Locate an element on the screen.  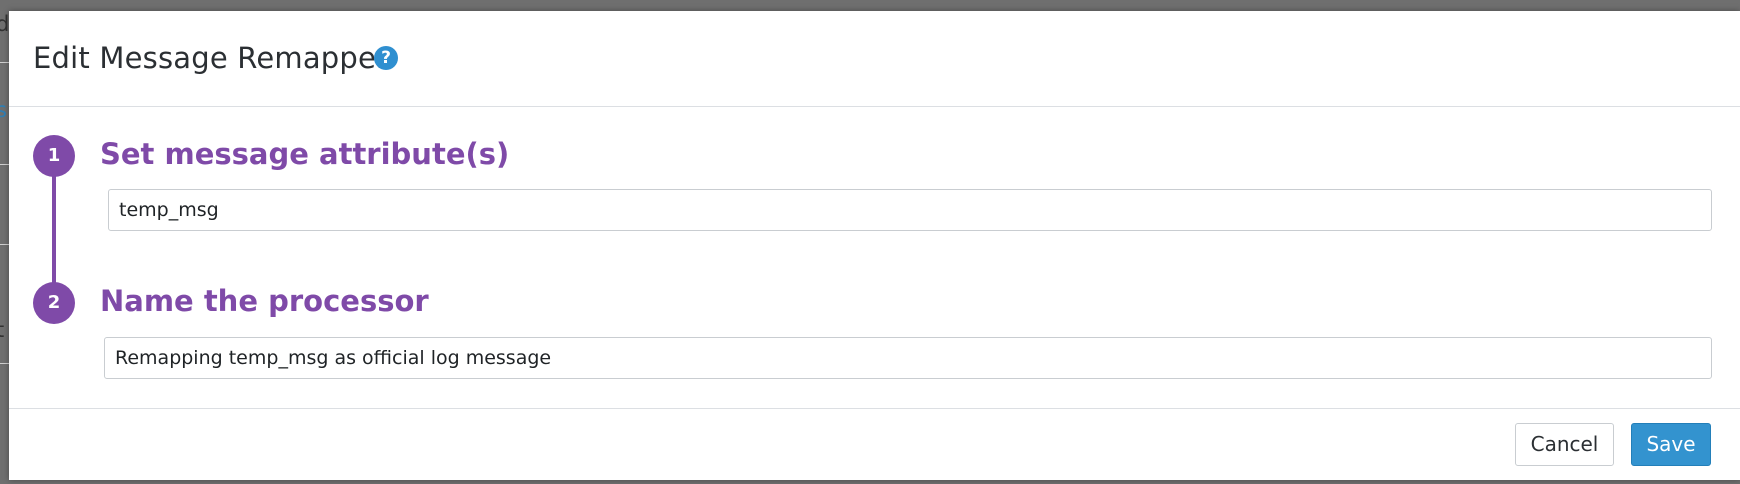
message-attribute-input is located at coordinates (910, 210).